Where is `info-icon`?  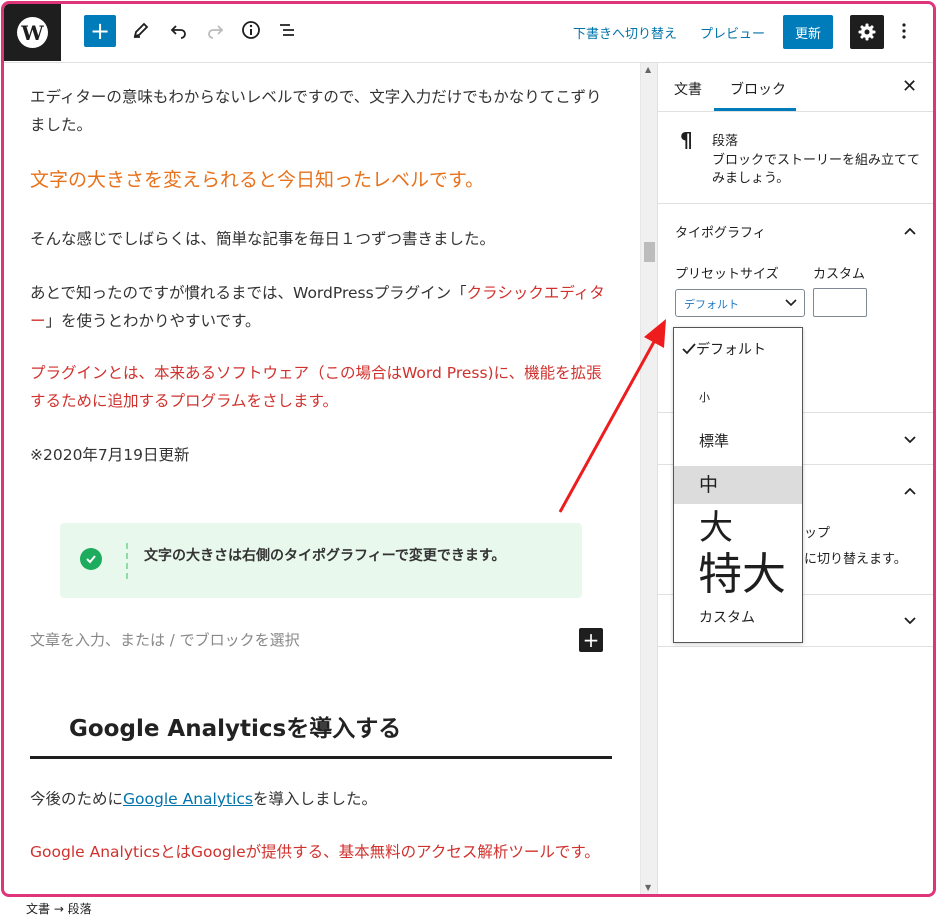 info-icon is located at coordinates (251, 30).